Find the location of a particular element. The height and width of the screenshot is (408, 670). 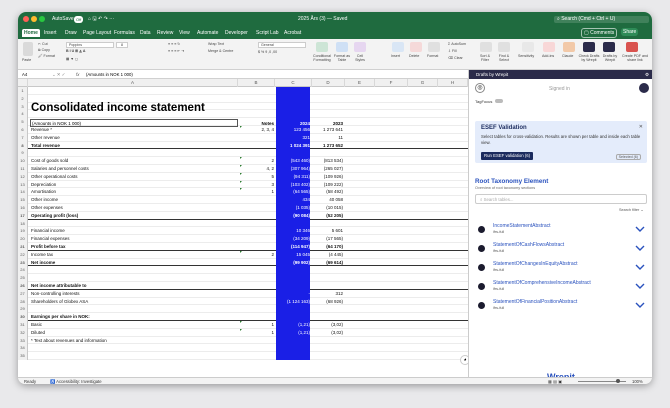

row-number: 27 is located at coordinates (23, 293).